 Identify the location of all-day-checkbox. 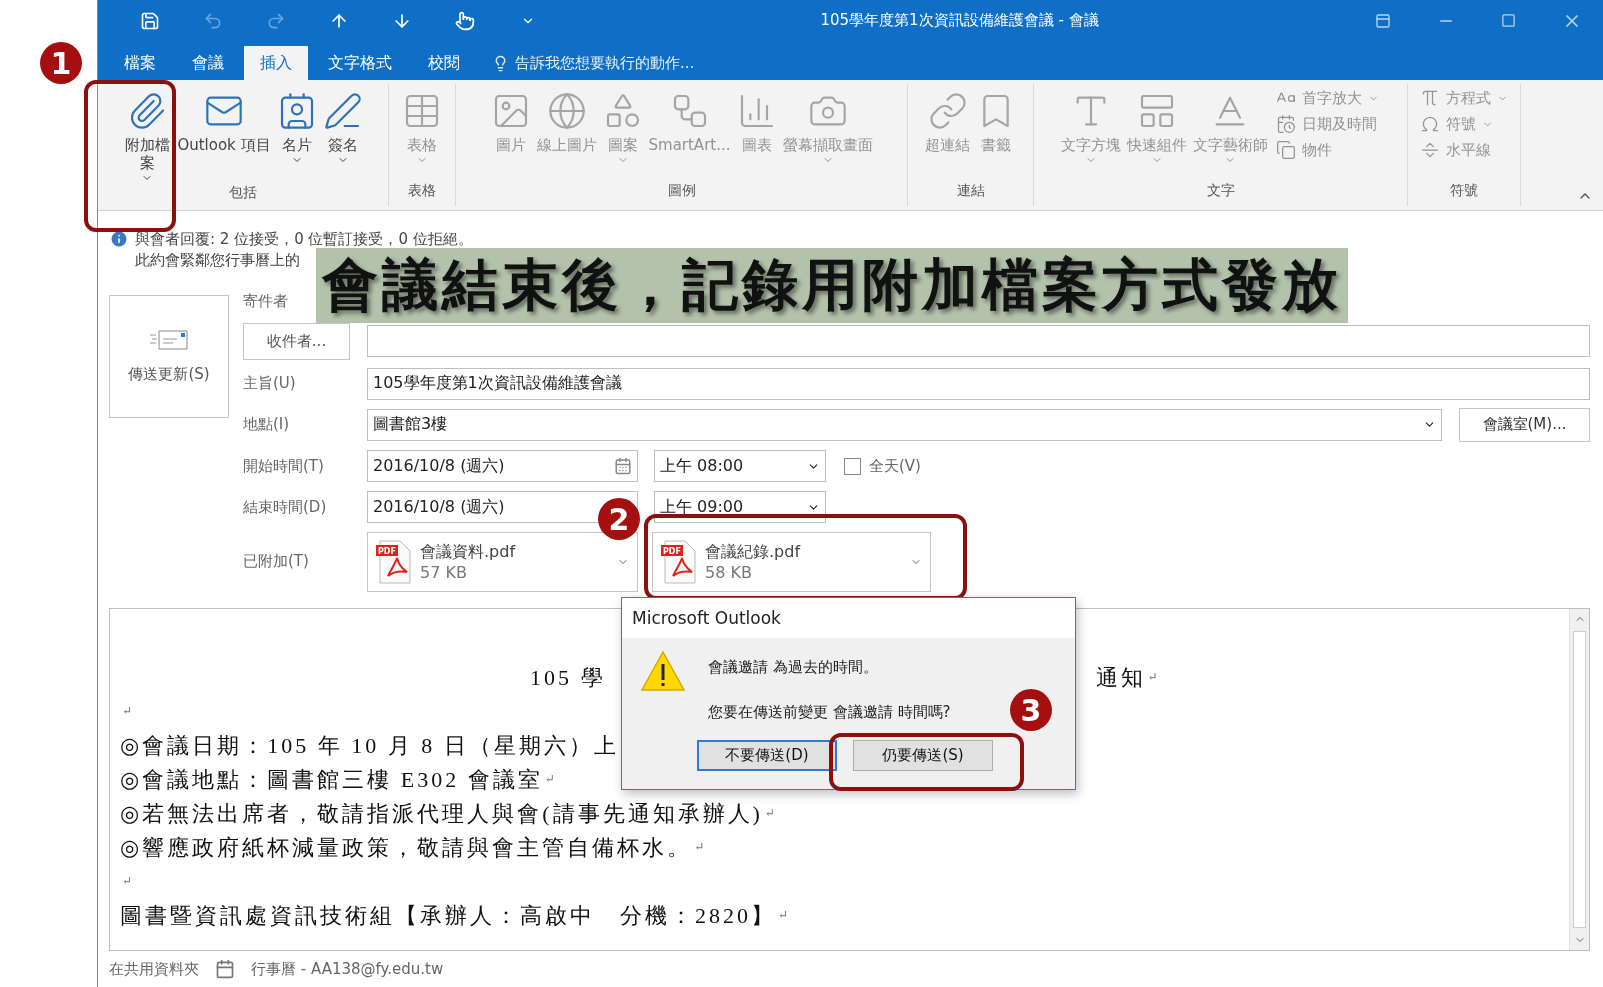
(852, 466).